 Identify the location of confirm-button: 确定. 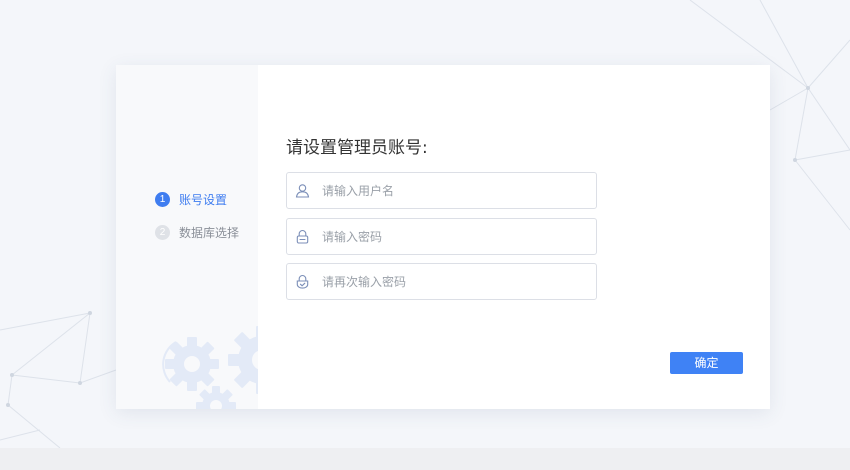
(706, 363).